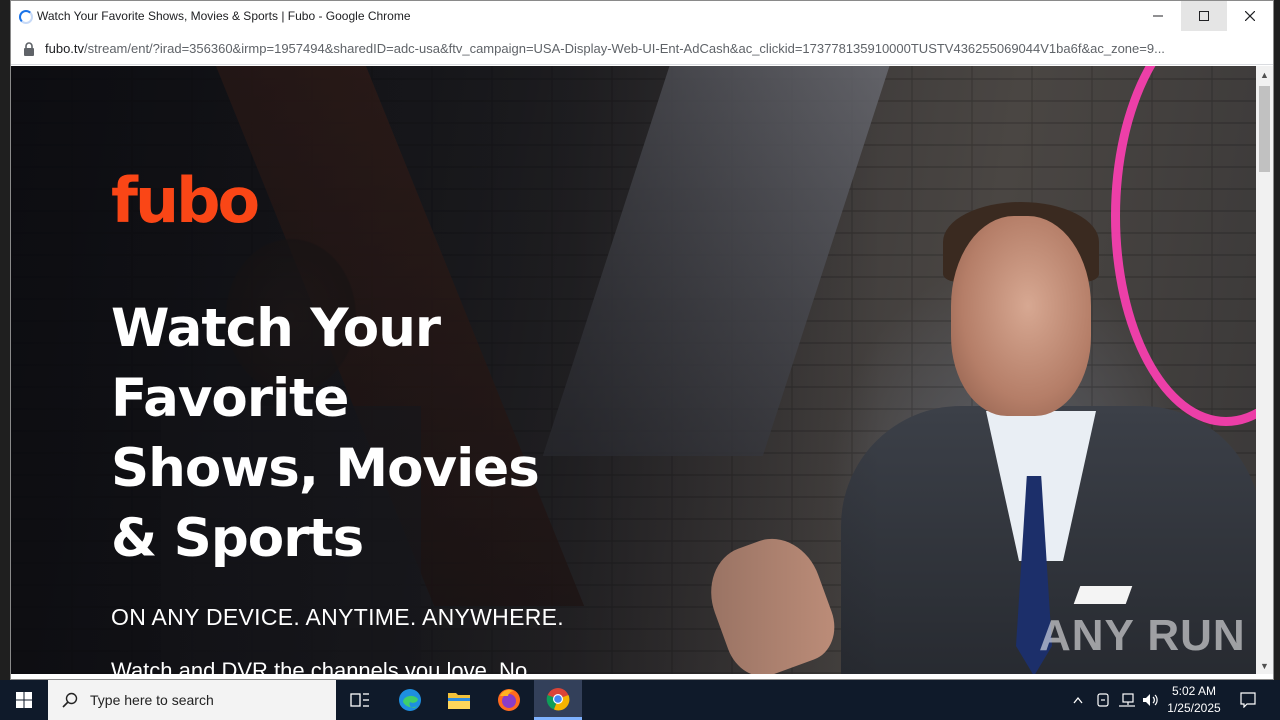 The height and width of the screenshot is (720, 1280). I want to click on hero-tagline: ON ANY DEVICE. ANYTIME. ANYWHERE., so click(337, 617).